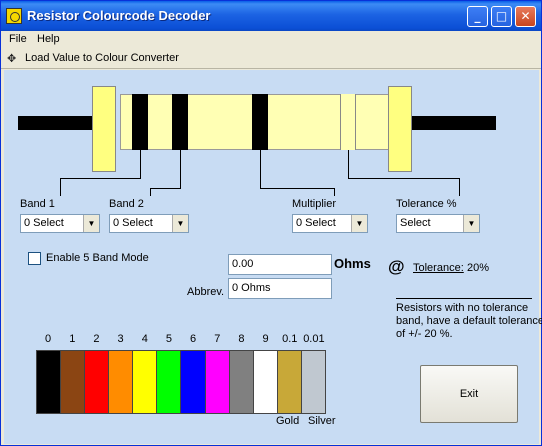 This screenshot has height=446, width=542. What do you see at coordinates (464, 298) in the screenshot?
I see `note-divider` at bounding box center [464, 298].